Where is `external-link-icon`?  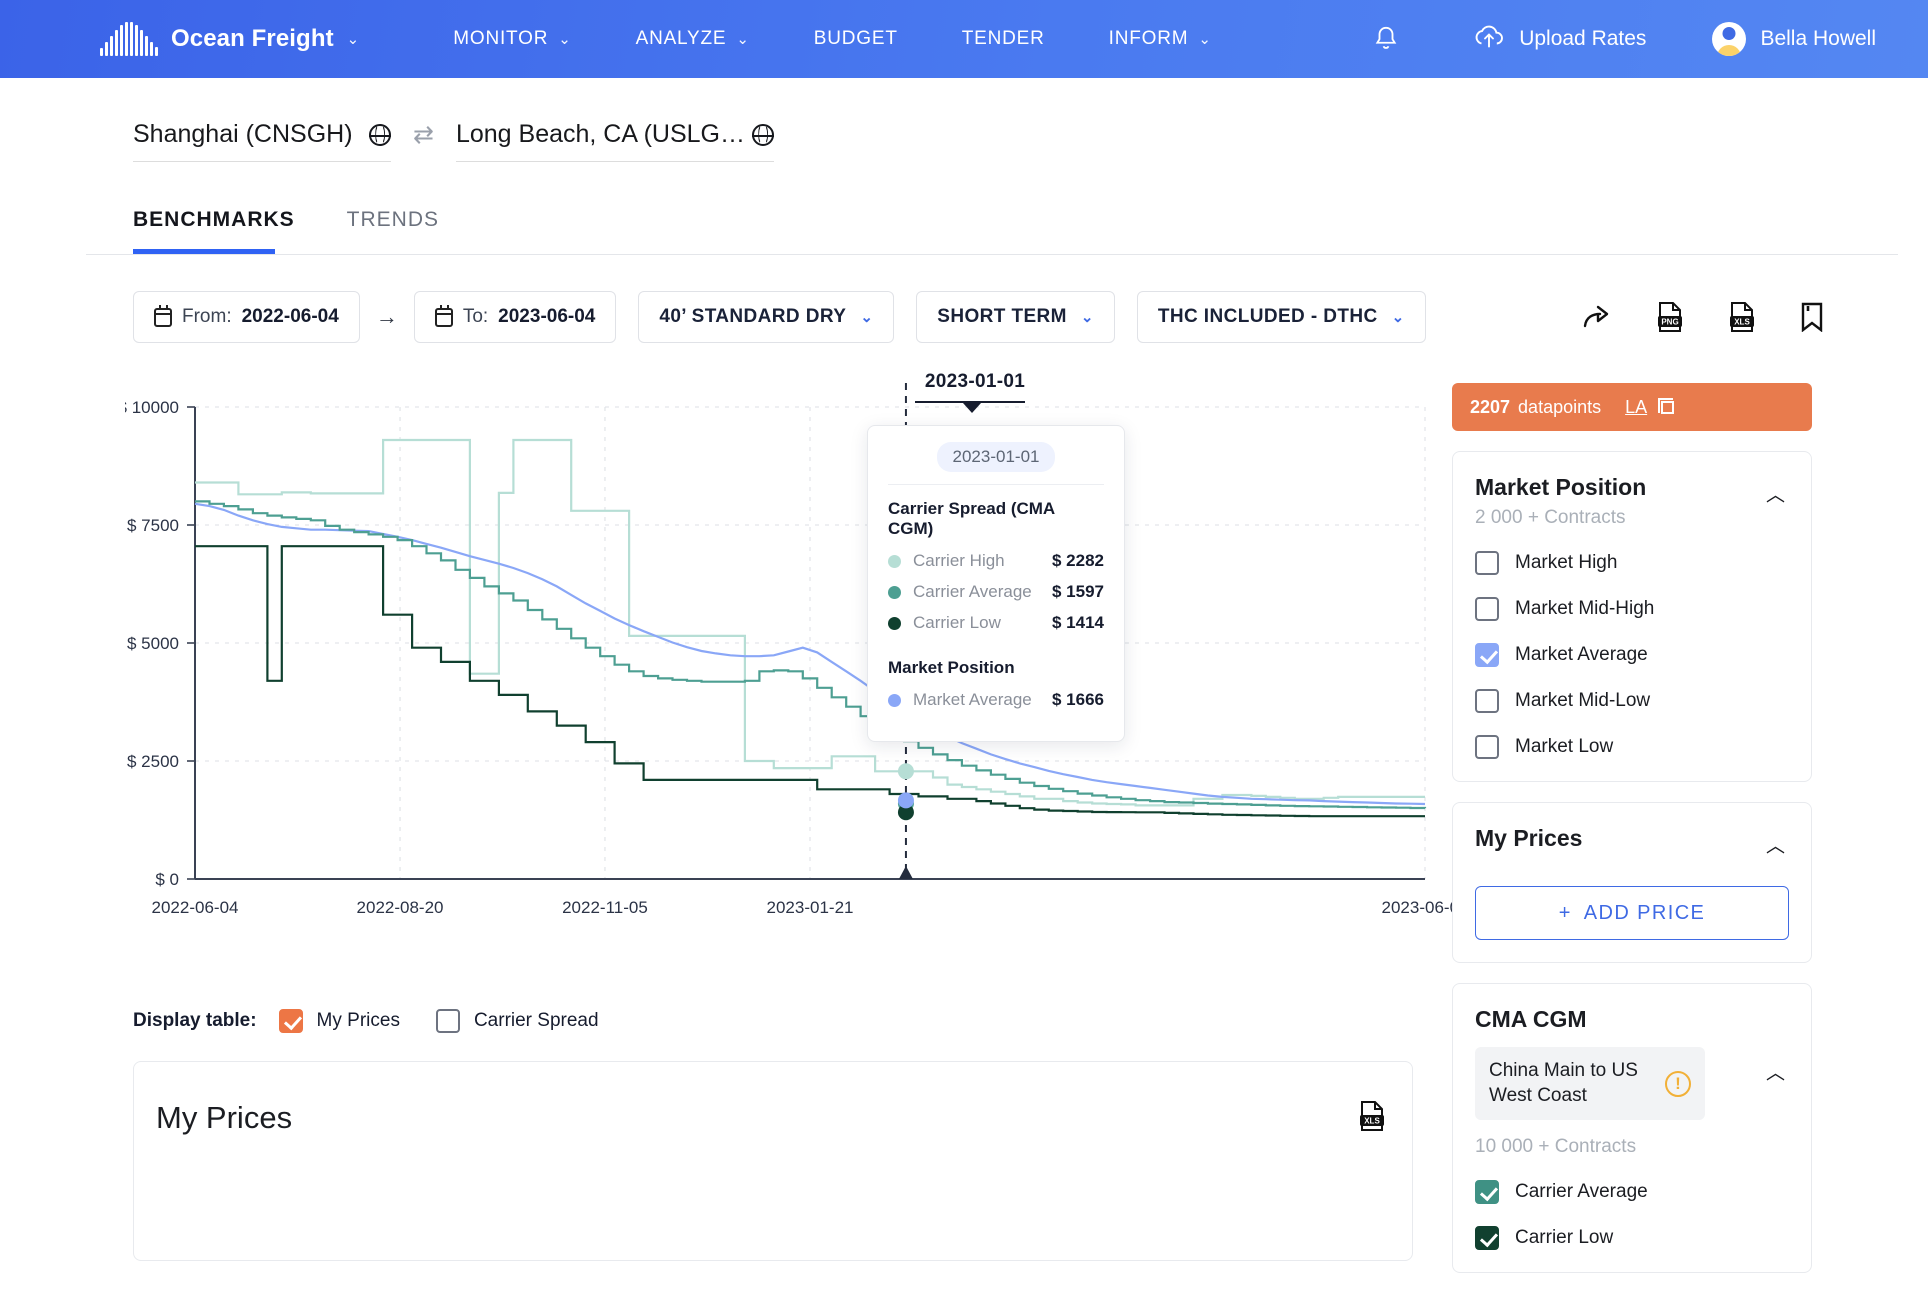 external-link-icon is located at coordinates (1666, 405).